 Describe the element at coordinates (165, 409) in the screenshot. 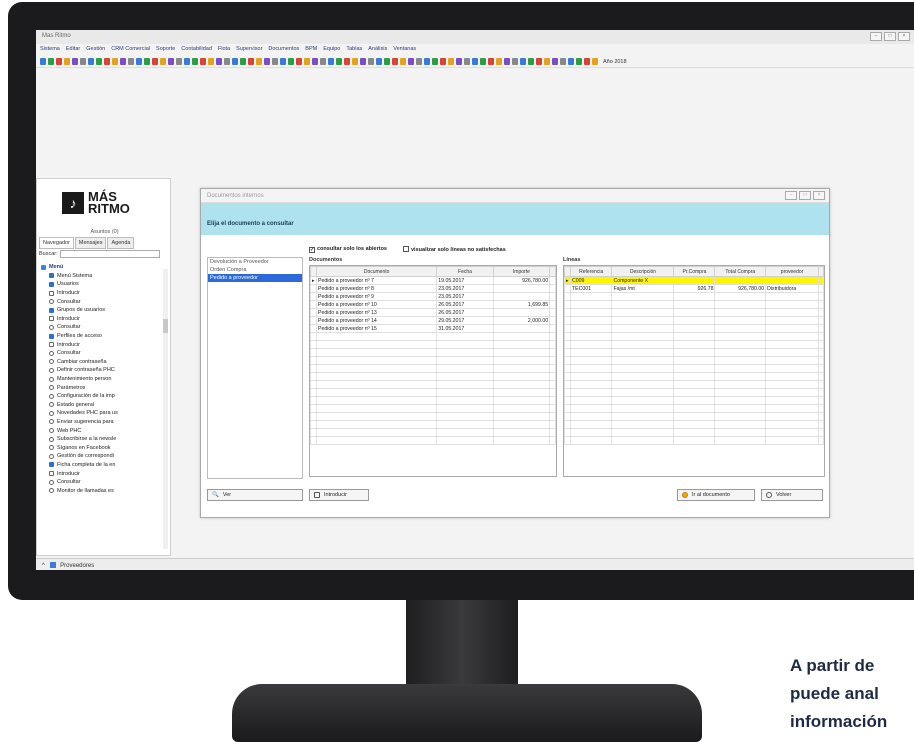

I see `sidebar-scrollbar` at that location.